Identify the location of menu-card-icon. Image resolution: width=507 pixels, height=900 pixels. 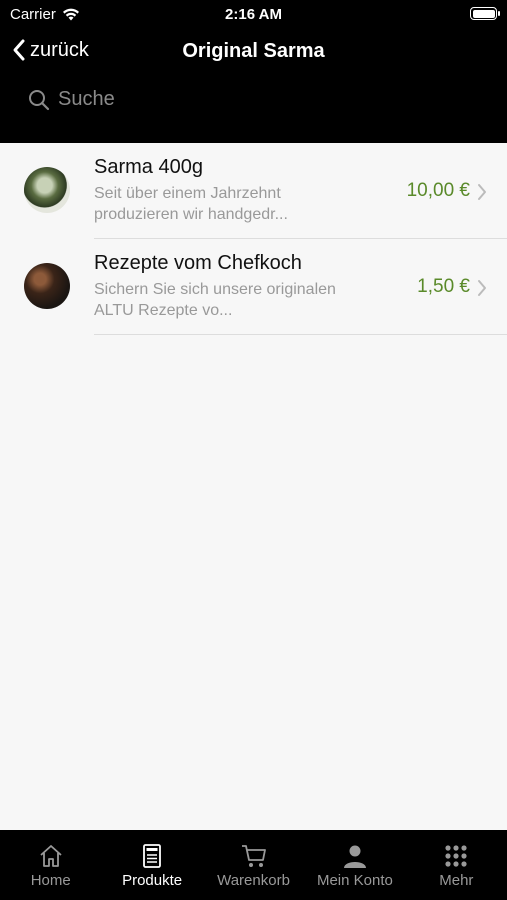
(152, 856).